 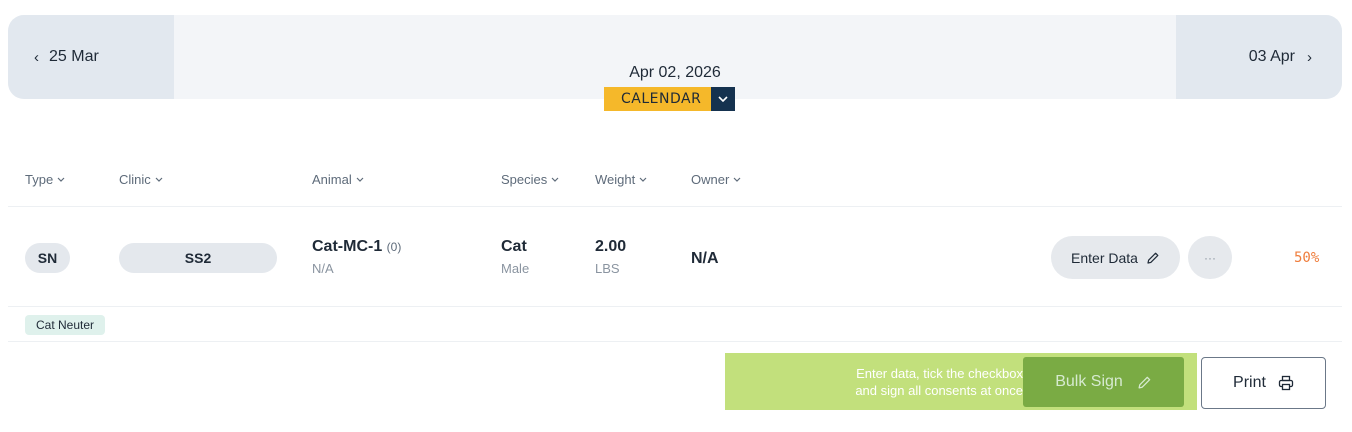 What do you see at coordinates (135, 179) in the screenshot?
I see `column-header-label: Clinic` at bounding box center [135, 179].